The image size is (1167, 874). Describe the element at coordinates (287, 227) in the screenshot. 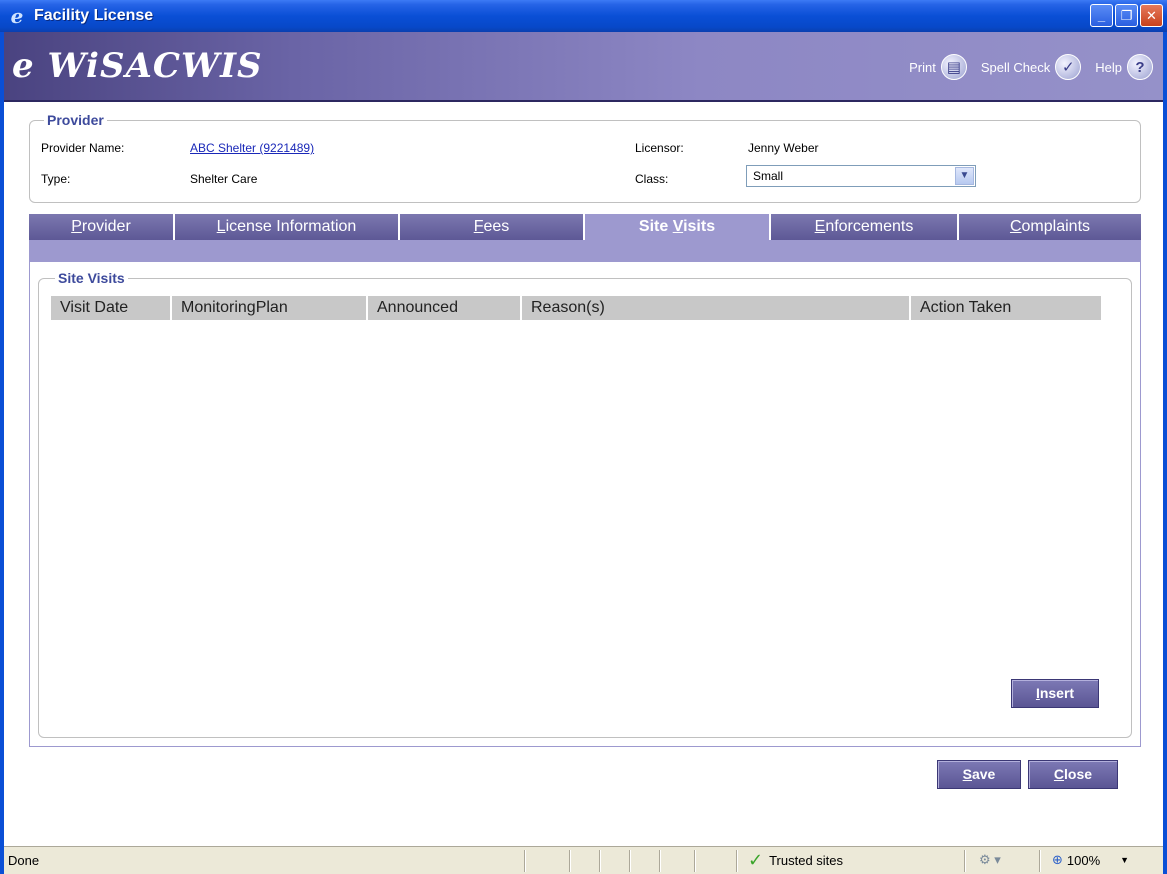

I see `tab-license-information: License Information` at that location.